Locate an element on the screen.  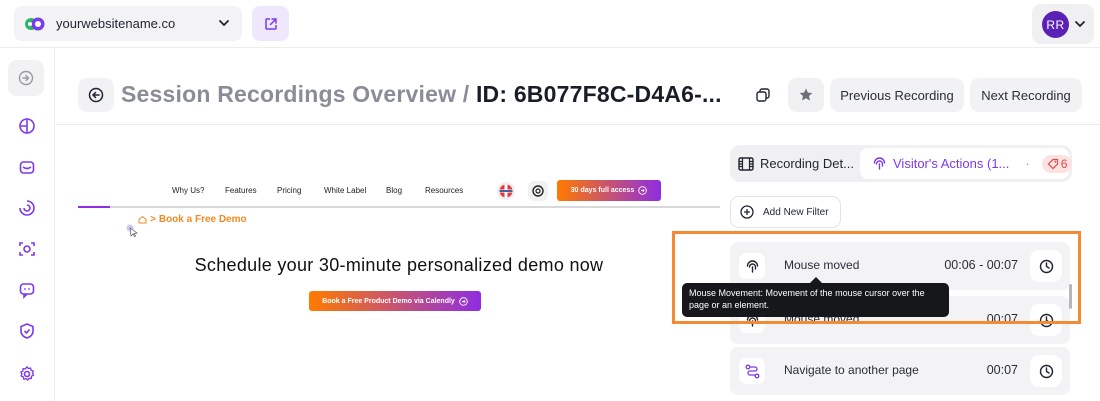
inbox-icon is located at coordinates (27, 167).